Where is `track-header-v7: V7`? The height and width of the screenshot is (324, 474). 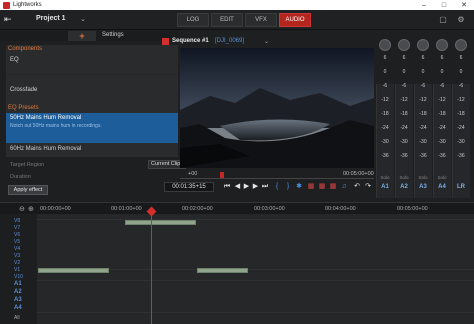 track-header-v7: V7 is located at coordinates (24, 228).